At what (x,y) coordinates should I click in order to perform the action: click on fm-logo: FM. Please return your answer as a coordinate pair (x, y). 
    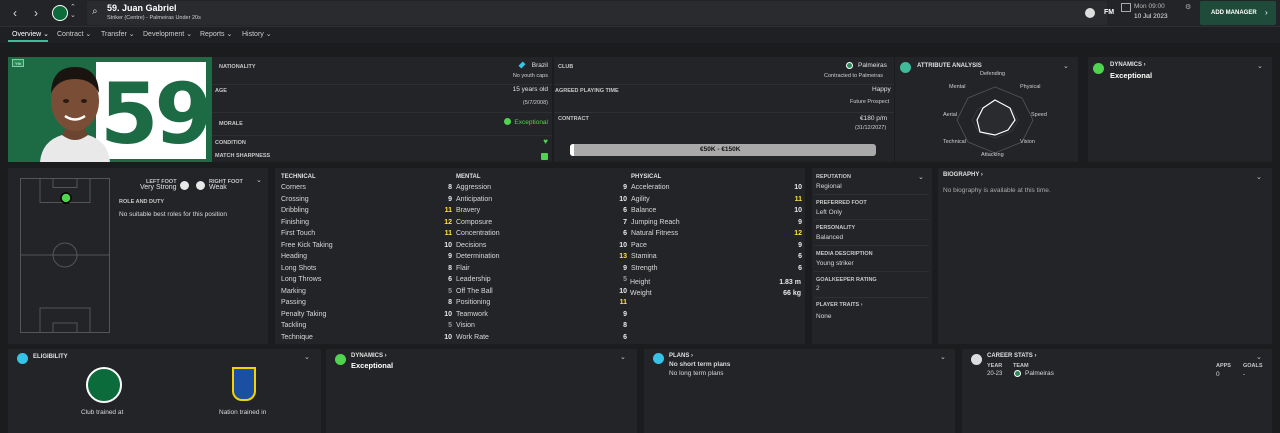
    Looking at the image, I should click on (1109, 12).